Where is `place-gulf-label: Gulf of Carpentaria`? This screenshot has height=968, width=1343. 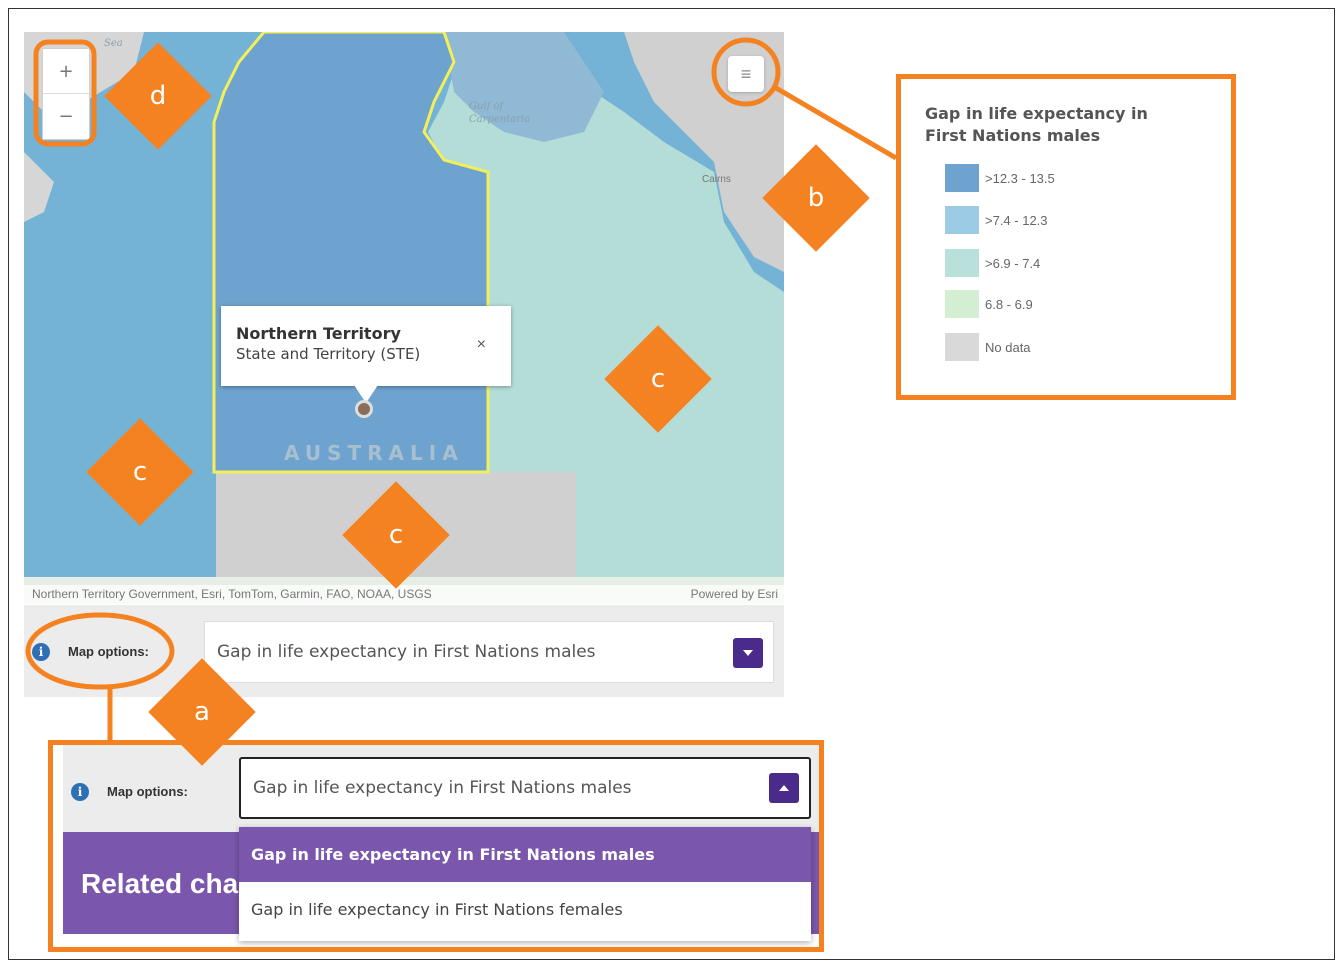 place-gulf-label: Gulf of Carpentaria is located at coordinates (500, 113).